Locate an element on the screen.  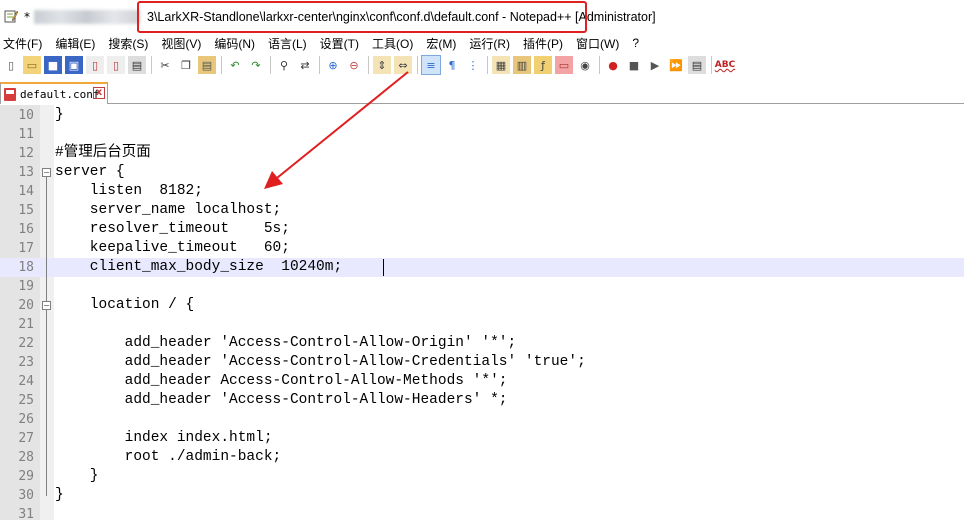
menu-item: 设置(T) is located at coordinates (339, 43).